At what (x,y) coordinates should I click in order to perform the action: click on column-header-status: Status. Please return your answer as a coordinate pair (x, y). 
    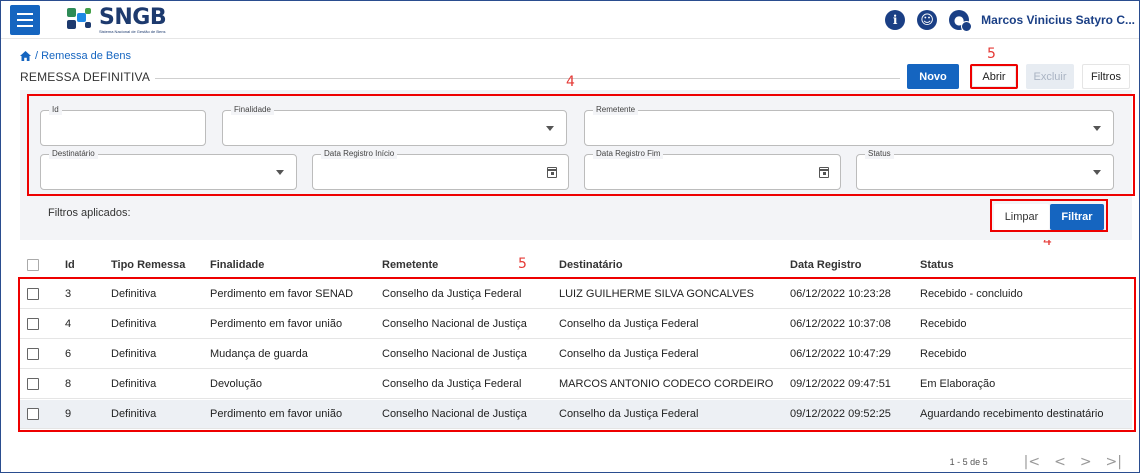
    Looking at the image, I should click on (937, 265).